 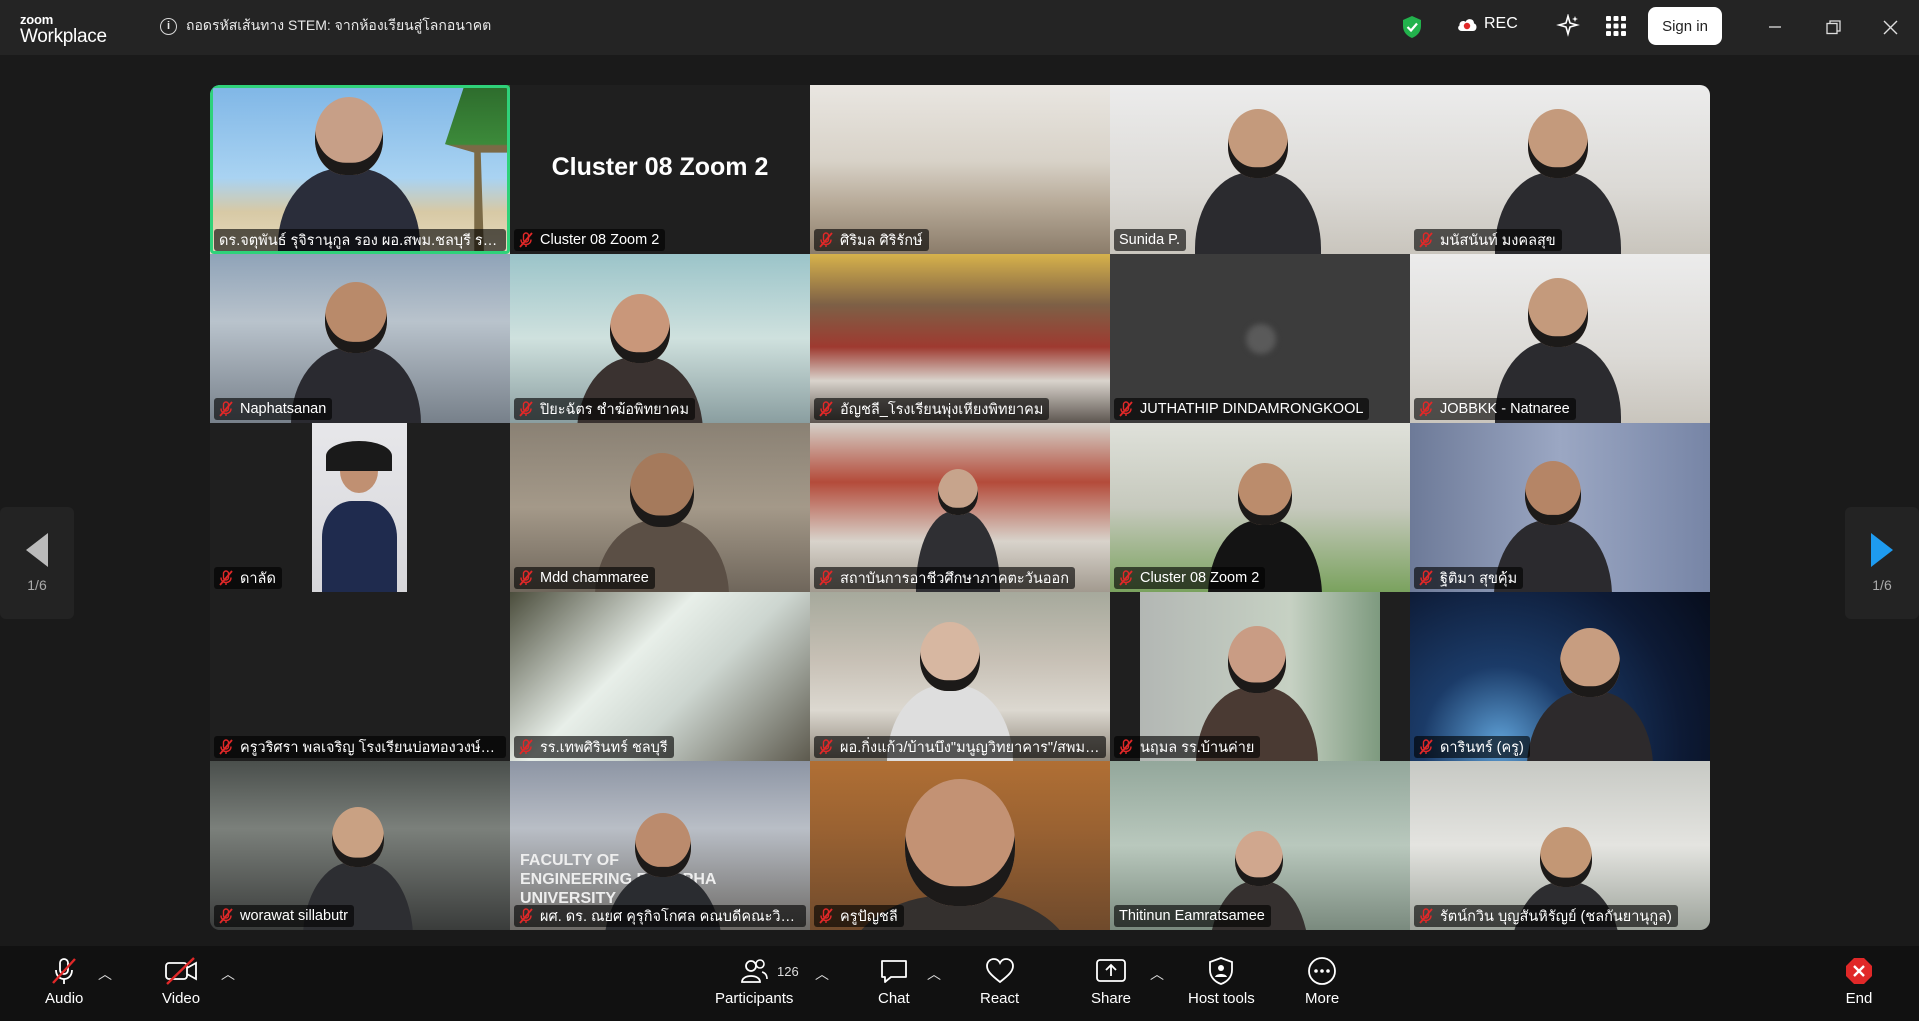 I want to click on video-button: Video, so click(x=181, y=981).